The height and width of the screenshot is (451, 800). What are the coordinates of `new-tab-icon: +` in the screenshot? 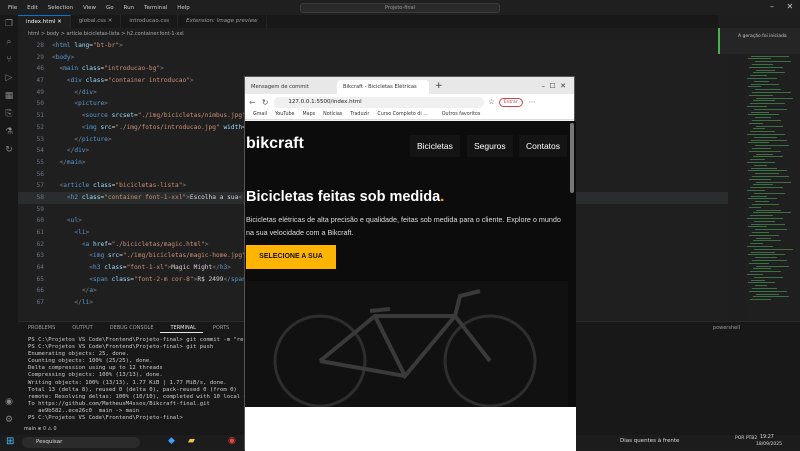 It's located at (439, 86).